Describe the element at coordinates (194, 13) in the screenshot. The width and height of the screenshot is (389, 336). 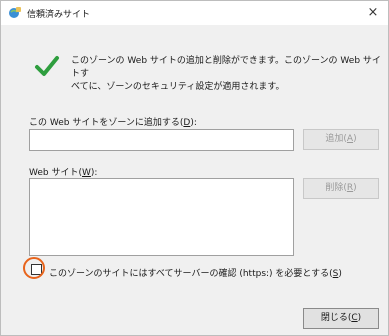
I see `title-bar: 信頼済みサイト ×` at that location.